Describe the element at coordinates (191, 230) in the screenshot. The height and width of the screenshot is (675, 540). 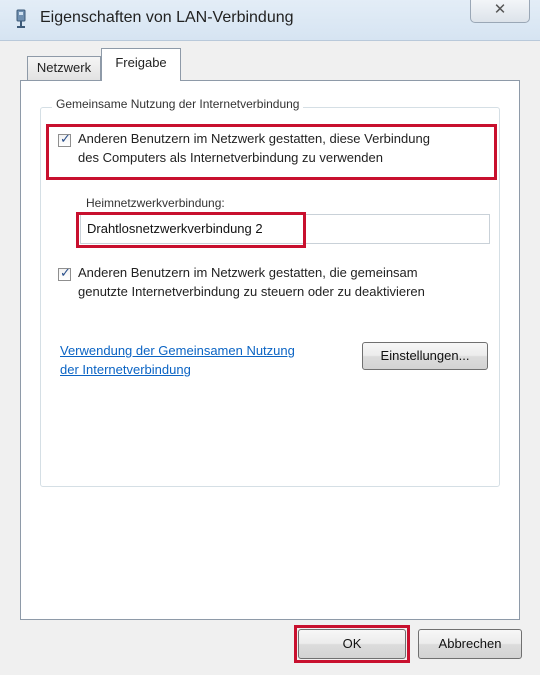
I see `highlight-box-home-network` at that location.